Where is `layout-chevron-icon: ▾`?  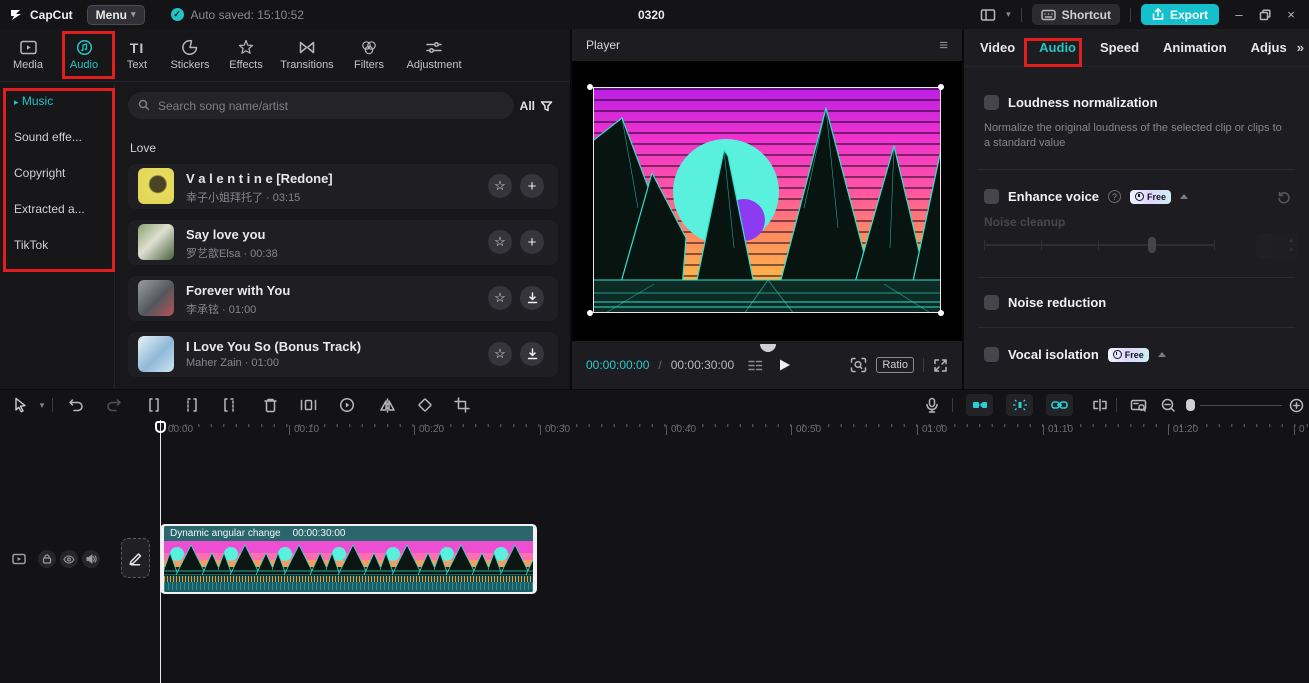
layout-chevron-icon: ▾ is located at coordinates (1008, 14).